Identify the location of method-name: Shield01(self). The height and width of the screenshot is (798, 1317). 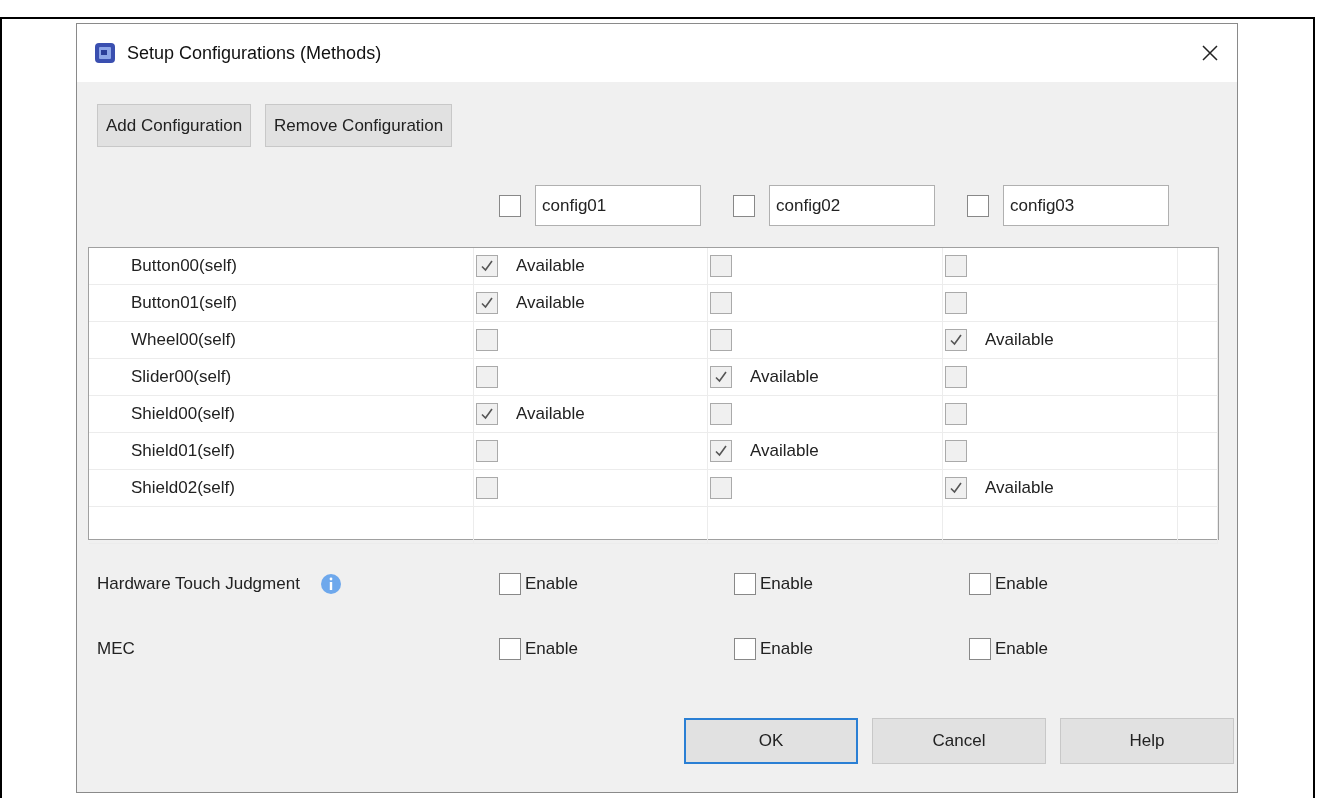
(183, 451).